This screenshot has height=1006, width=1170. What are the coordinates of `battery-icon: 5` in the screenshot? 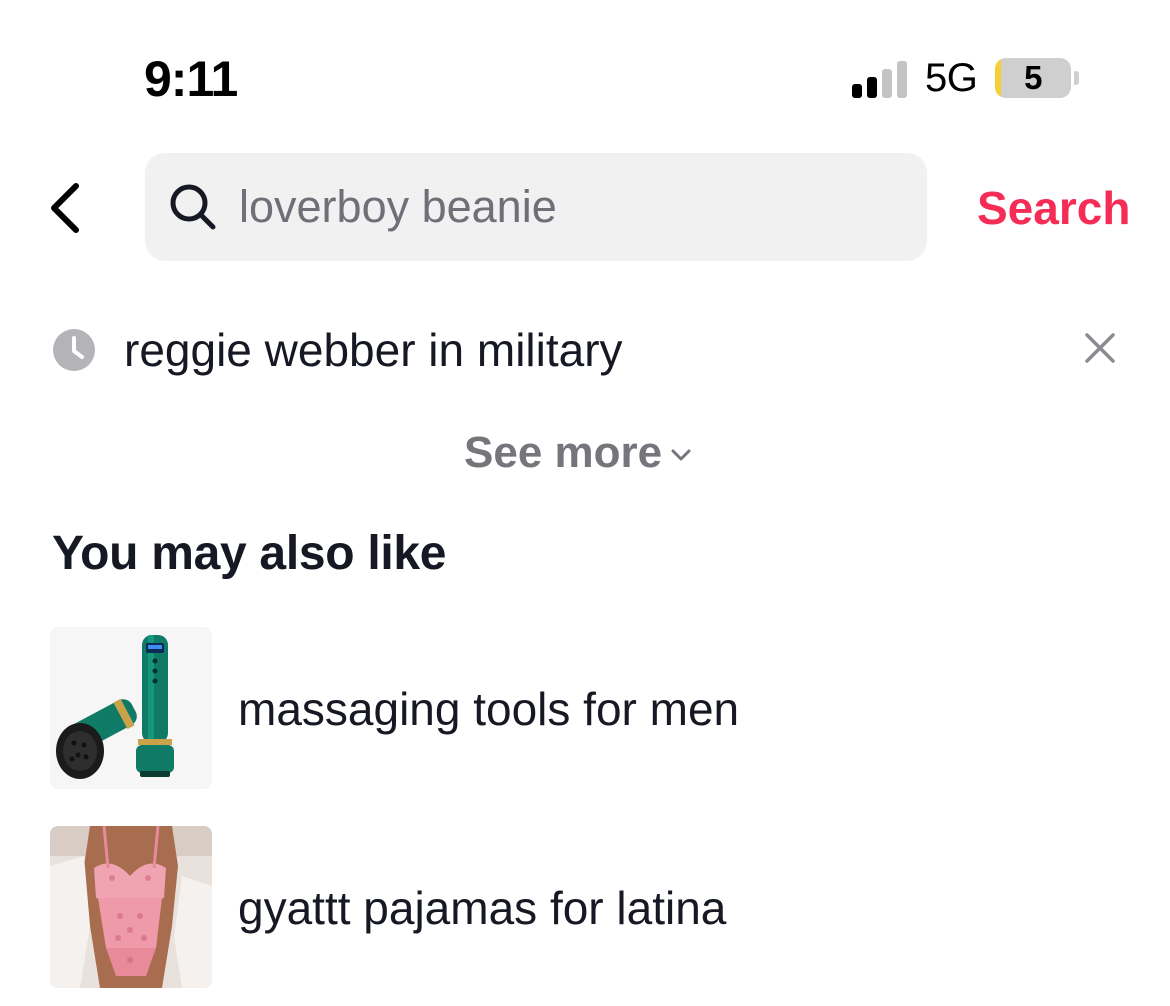 It's located at (1033, 78).